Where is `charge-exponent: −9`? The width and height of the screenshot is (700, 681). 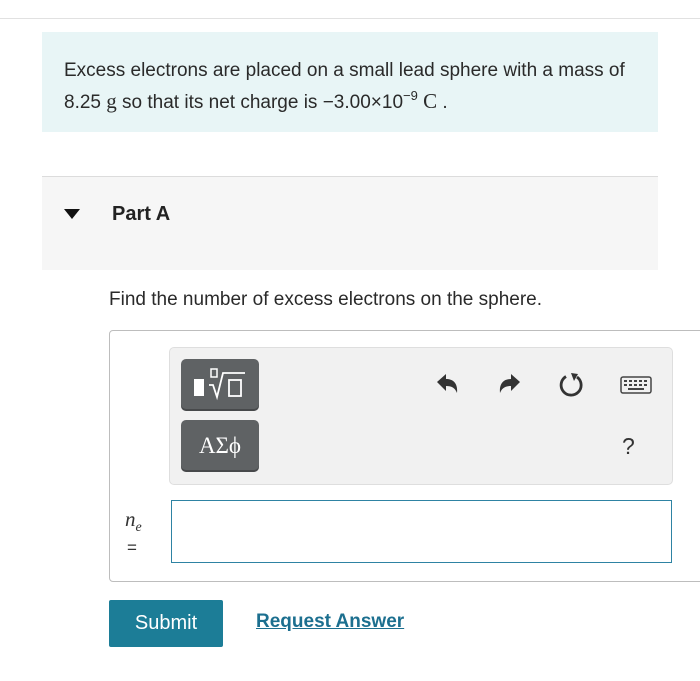
charge-exponent: −9 is located at coordinates (410, 95).